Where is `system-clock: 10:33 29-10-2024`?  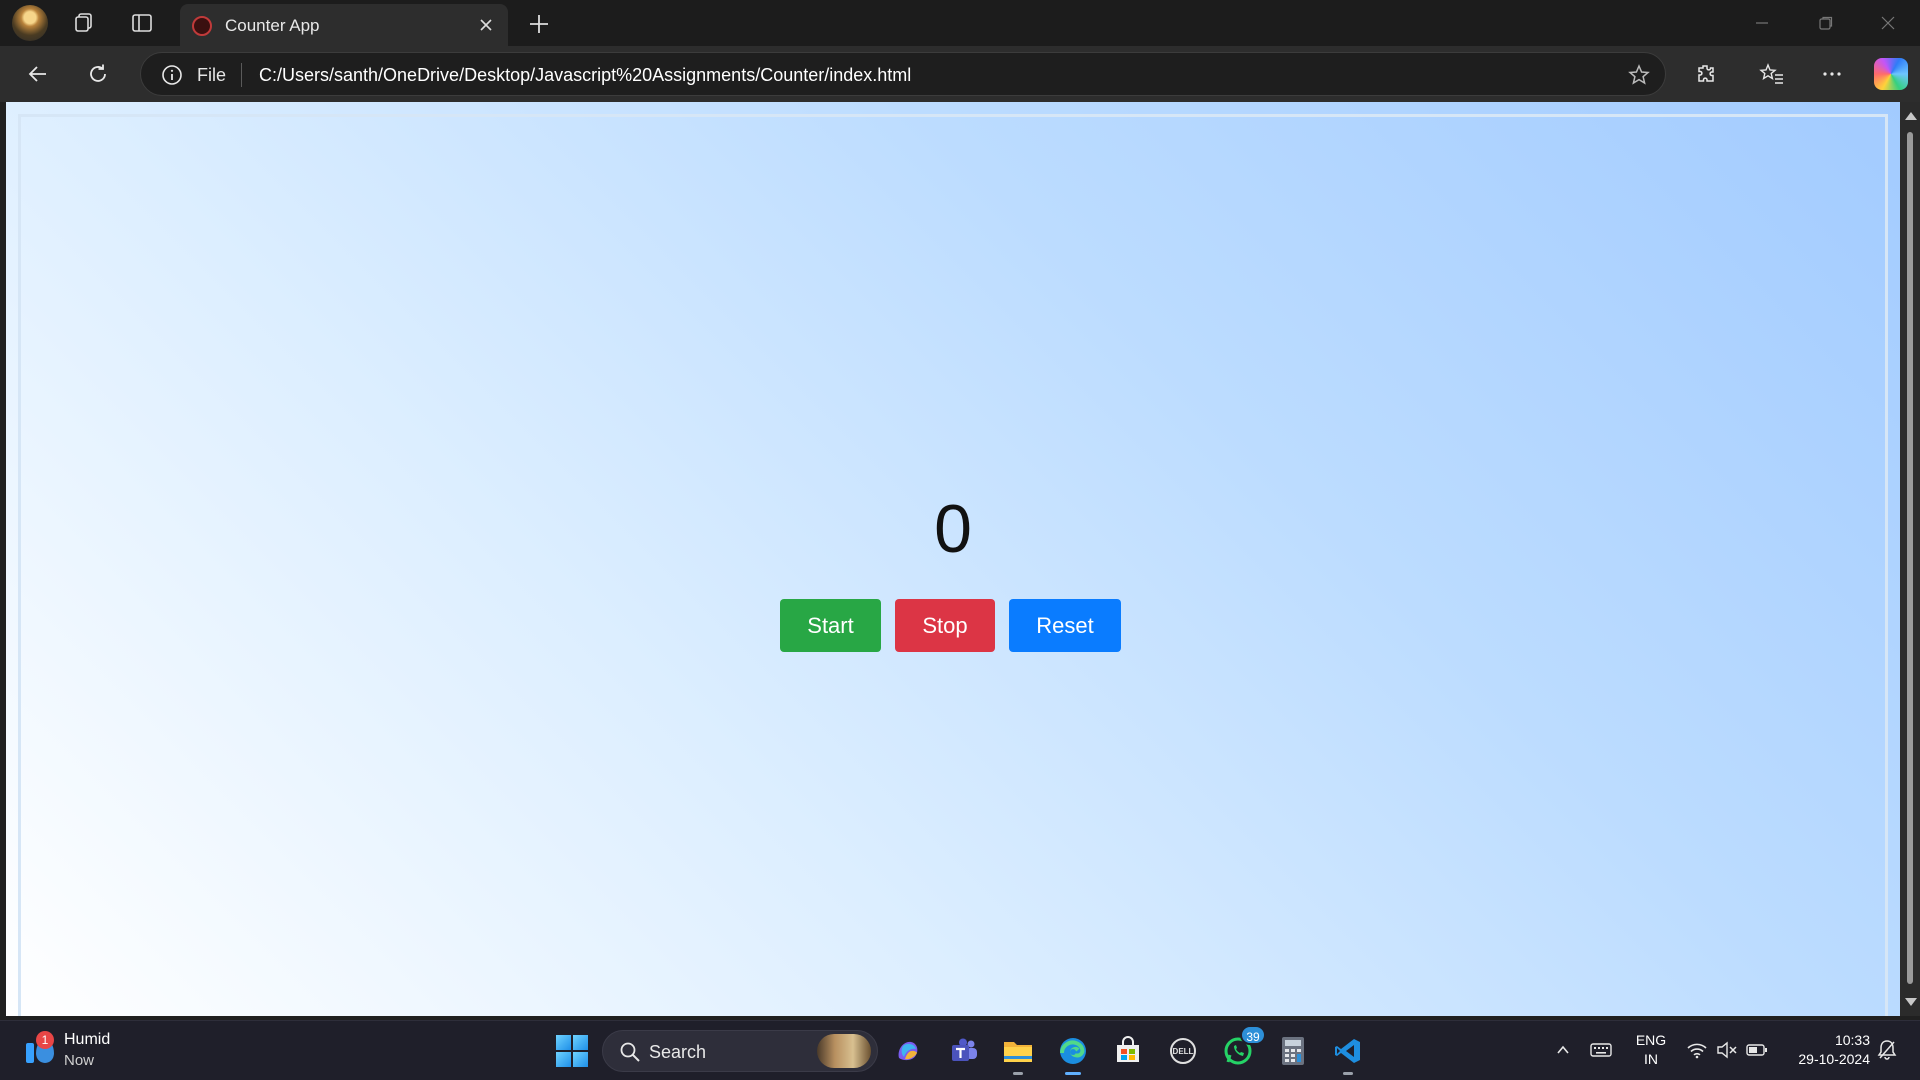
system-clock: 10:33 29-10-2024 is located at coordinates (1825, 1050).